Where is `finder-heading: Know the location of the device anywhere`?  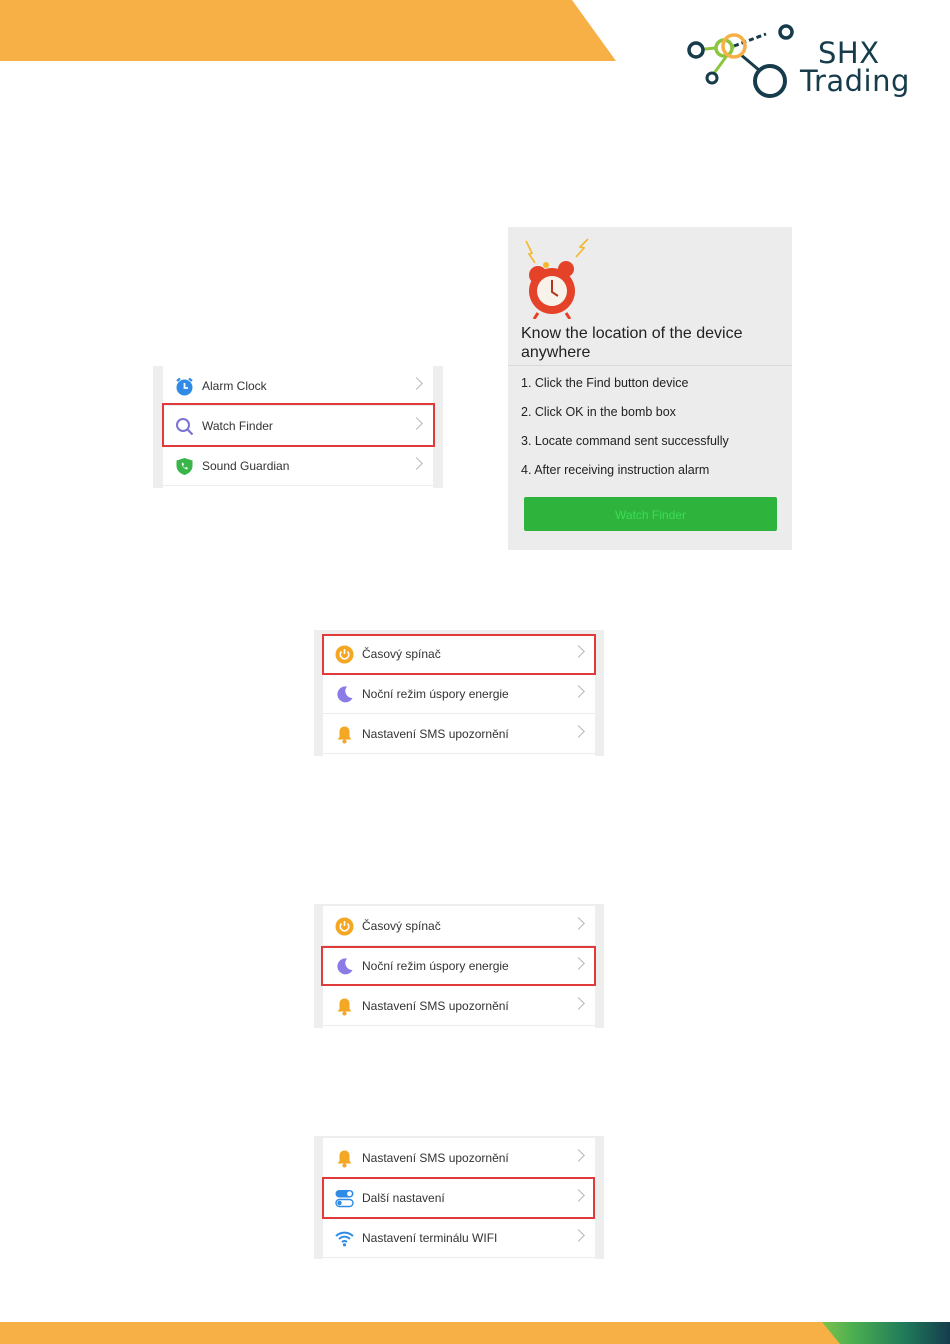 finder-heading: Know the location of the device anywhere is located at coordinates (632, 343).